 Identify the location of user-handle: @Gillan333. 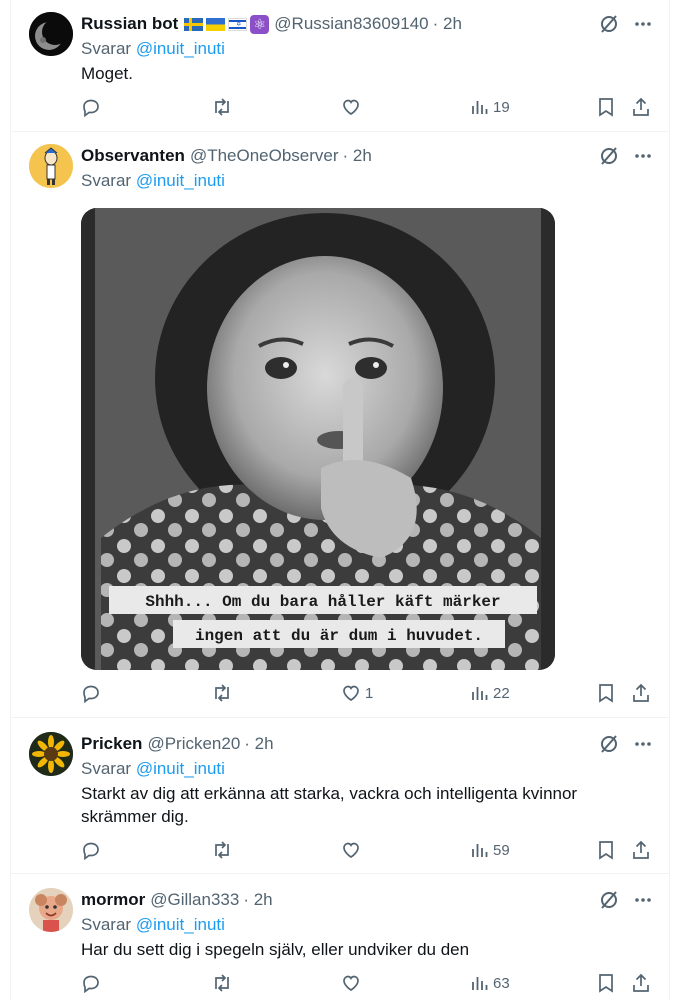
(194, 900).